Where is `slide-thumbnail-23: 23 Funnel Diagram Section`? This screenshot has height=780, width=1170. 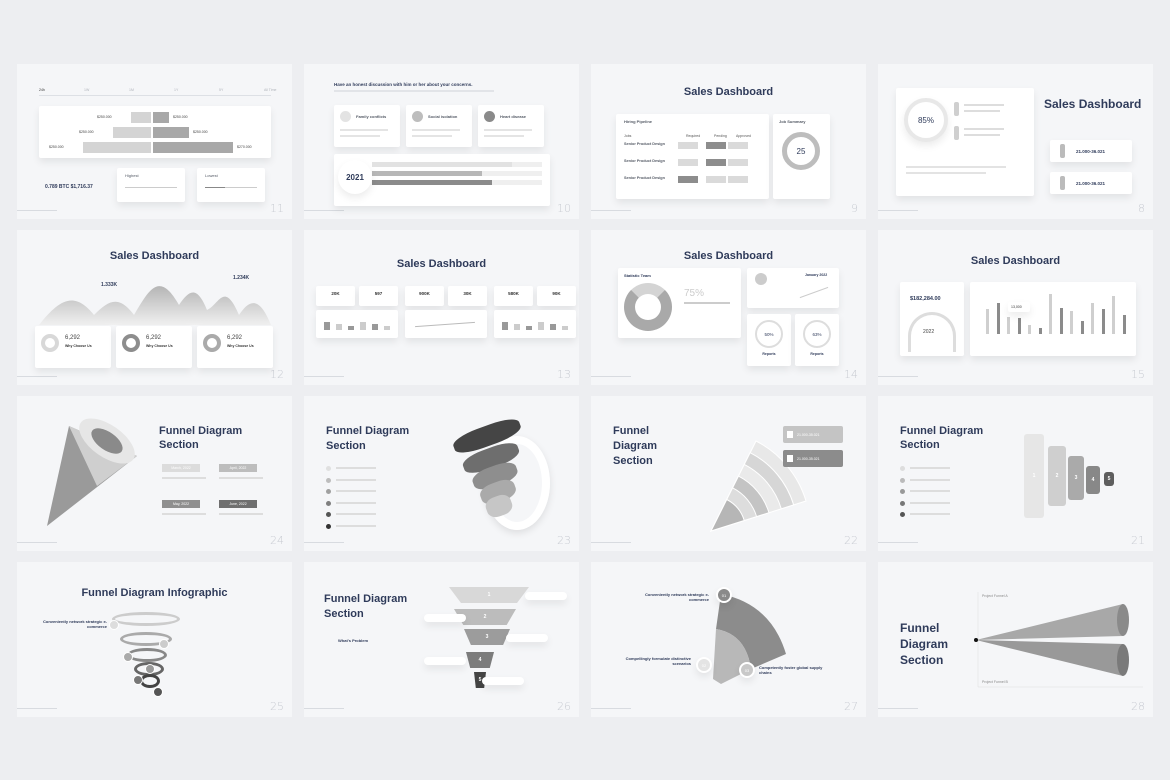
slide-thumbnail-23: 23 Funnel Diagram Section is located at coordinates (441, 473).